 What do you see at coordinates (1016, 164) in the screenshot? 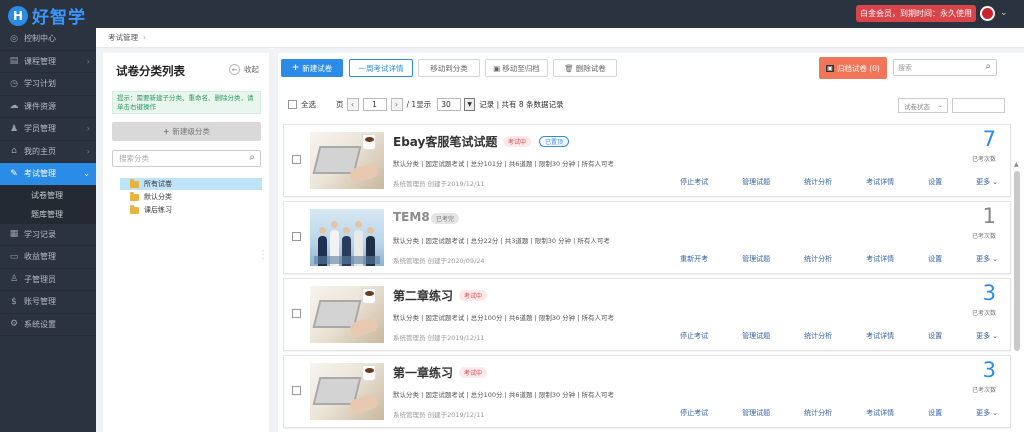
I see `scroll-up-icon: ▲` at bounding box center [1016, 164].